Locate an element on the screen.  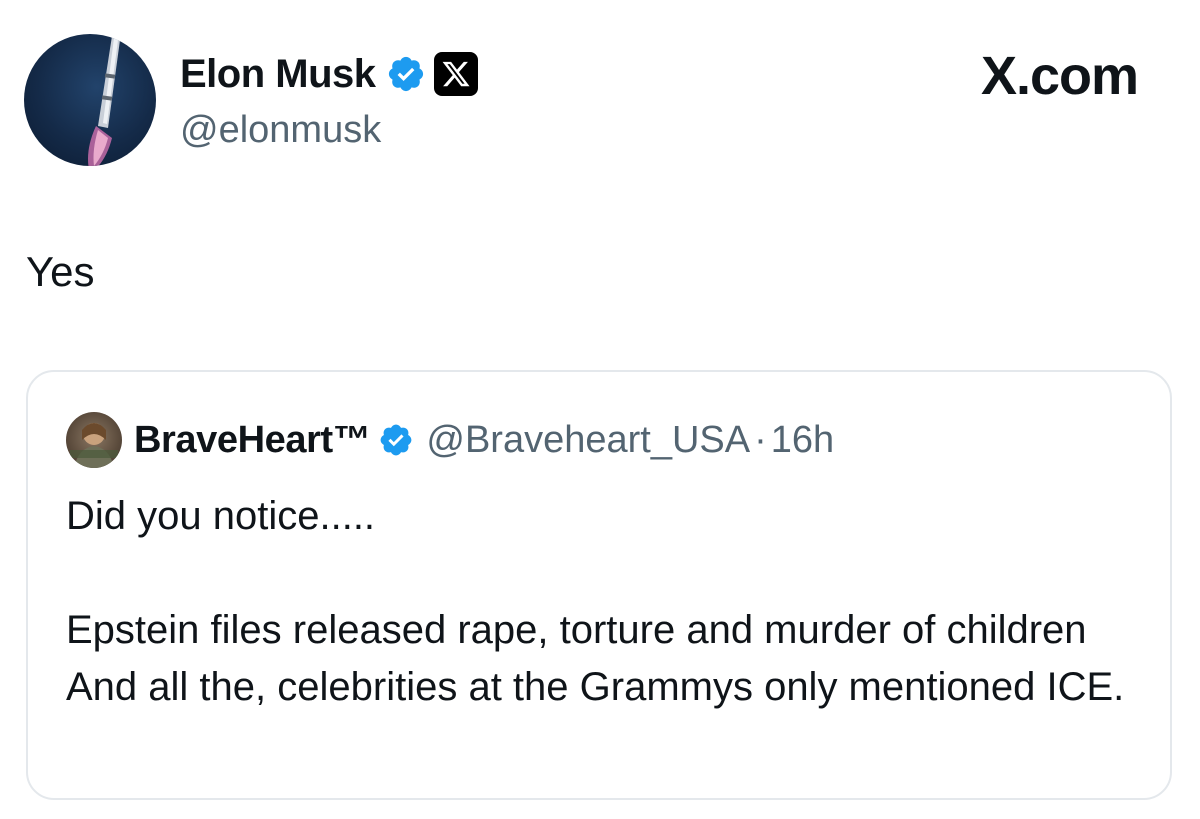
quoted-handle: @Braveheart_USA is located at coordinates (588, 440).